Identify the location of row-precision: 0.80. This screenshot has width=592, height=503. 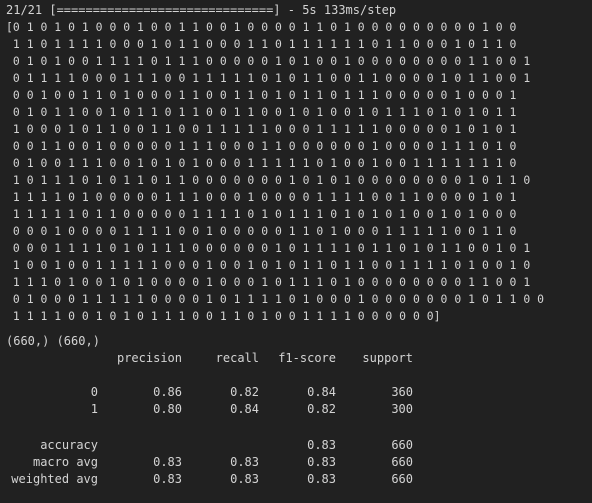
(167, 409).